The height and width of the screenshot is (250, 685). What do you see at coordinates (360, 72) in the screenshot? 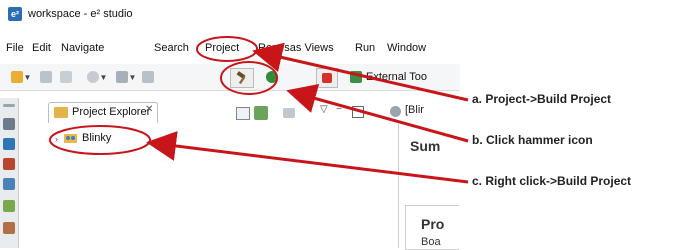
I see `arrow-a` at bounding box center [360, 72].